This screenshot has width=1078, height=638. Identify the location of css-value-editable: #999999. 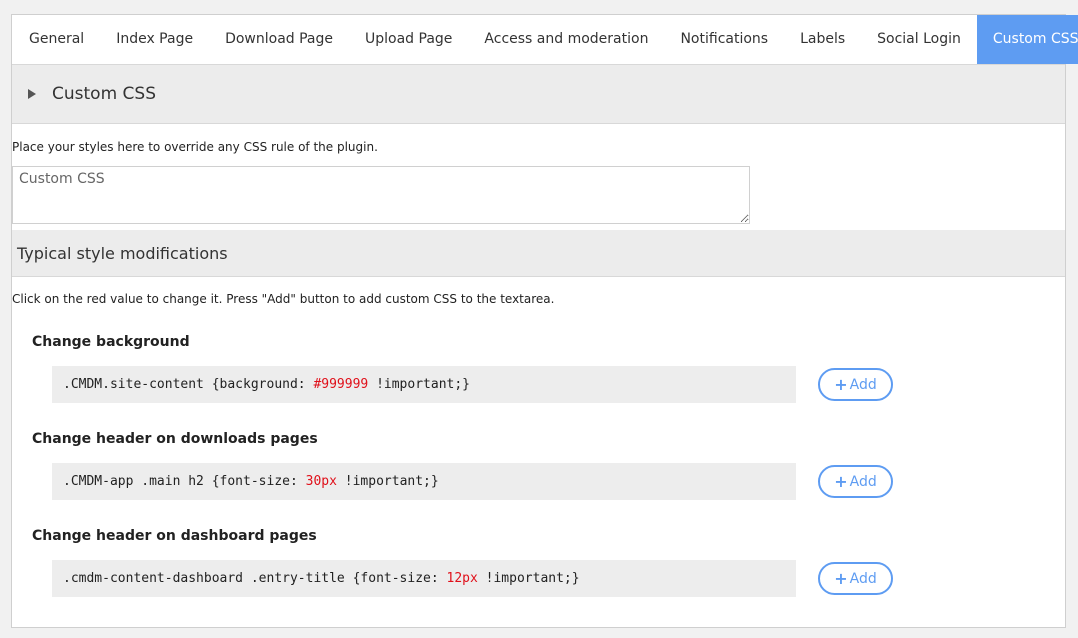
(340, 384).